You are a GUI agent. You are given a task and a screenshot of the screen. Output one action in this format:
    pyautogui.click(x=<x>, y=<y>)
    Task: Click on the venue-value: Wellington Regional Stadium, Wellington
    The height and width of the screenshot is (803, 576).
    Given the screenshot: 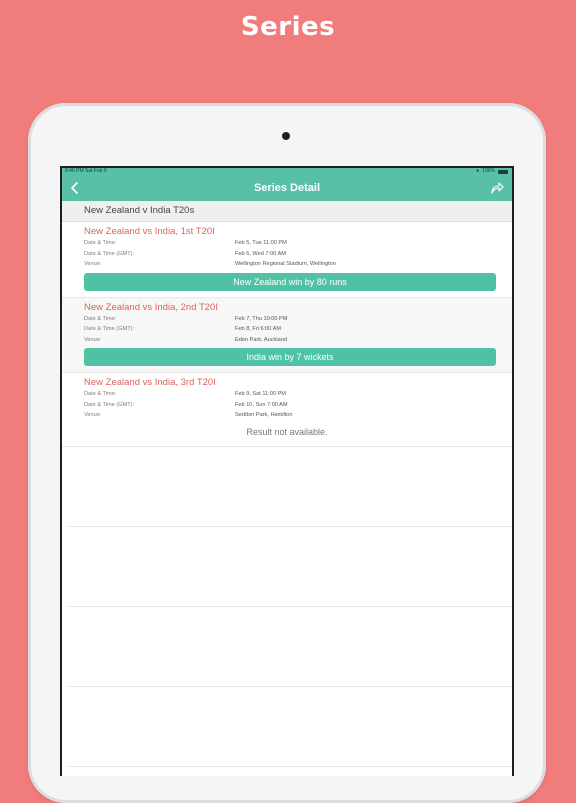 What is the action you would take?
    pyautogui.click(x=285, y=264)
    